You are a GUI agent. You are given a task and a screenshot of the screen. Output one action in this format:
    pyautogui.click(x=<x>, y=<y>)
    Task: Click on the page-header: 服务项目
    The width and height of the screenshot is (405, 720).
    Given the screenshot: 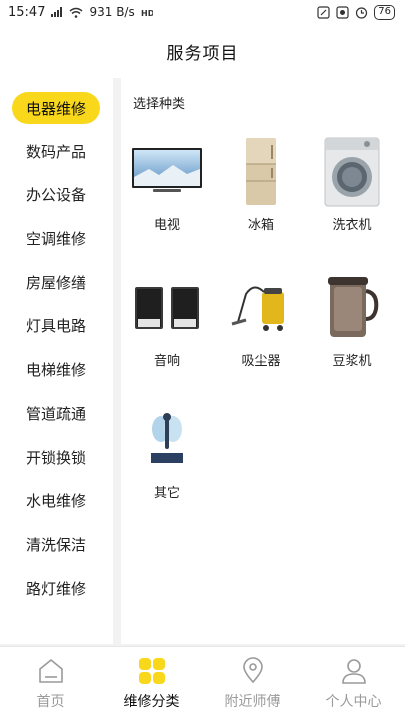 What is the action you would take?
    pyautogui.click(x=202, y=51)
    